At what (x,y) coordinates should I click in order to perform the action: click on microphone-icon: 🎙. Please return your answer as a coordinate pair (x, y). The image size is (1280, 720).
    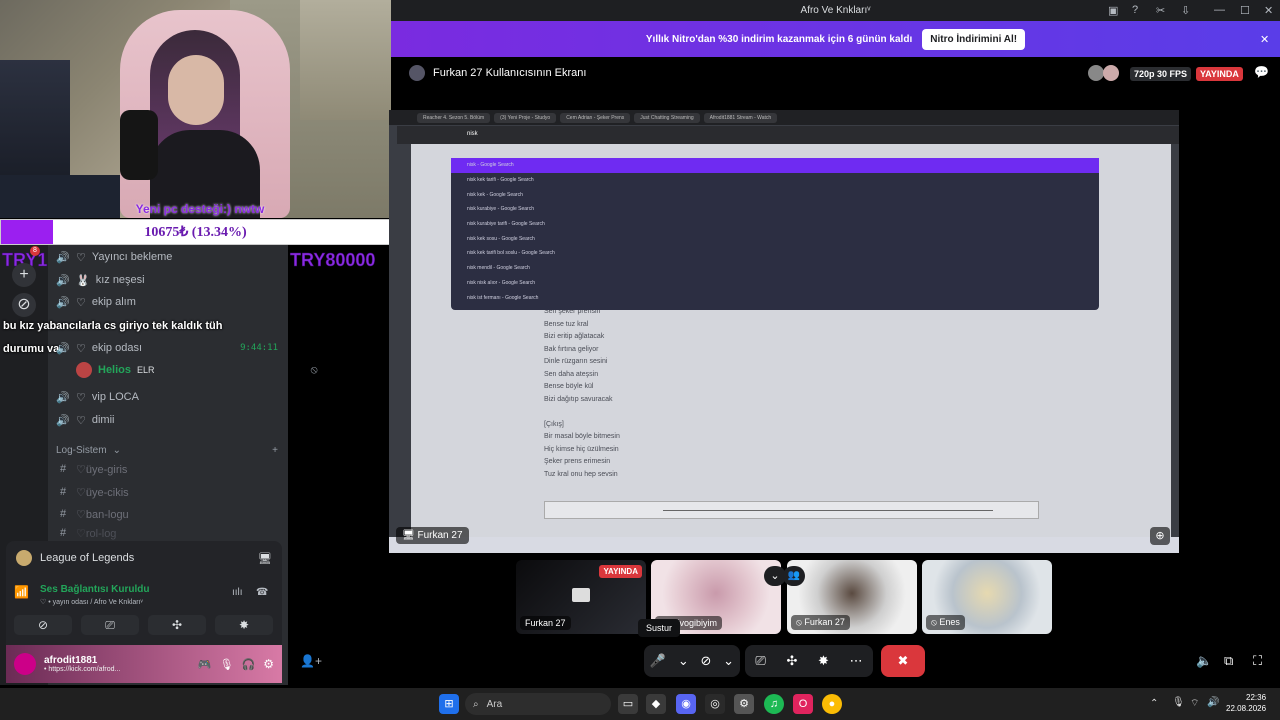
    Looking at the image, I should click on (227, 664).